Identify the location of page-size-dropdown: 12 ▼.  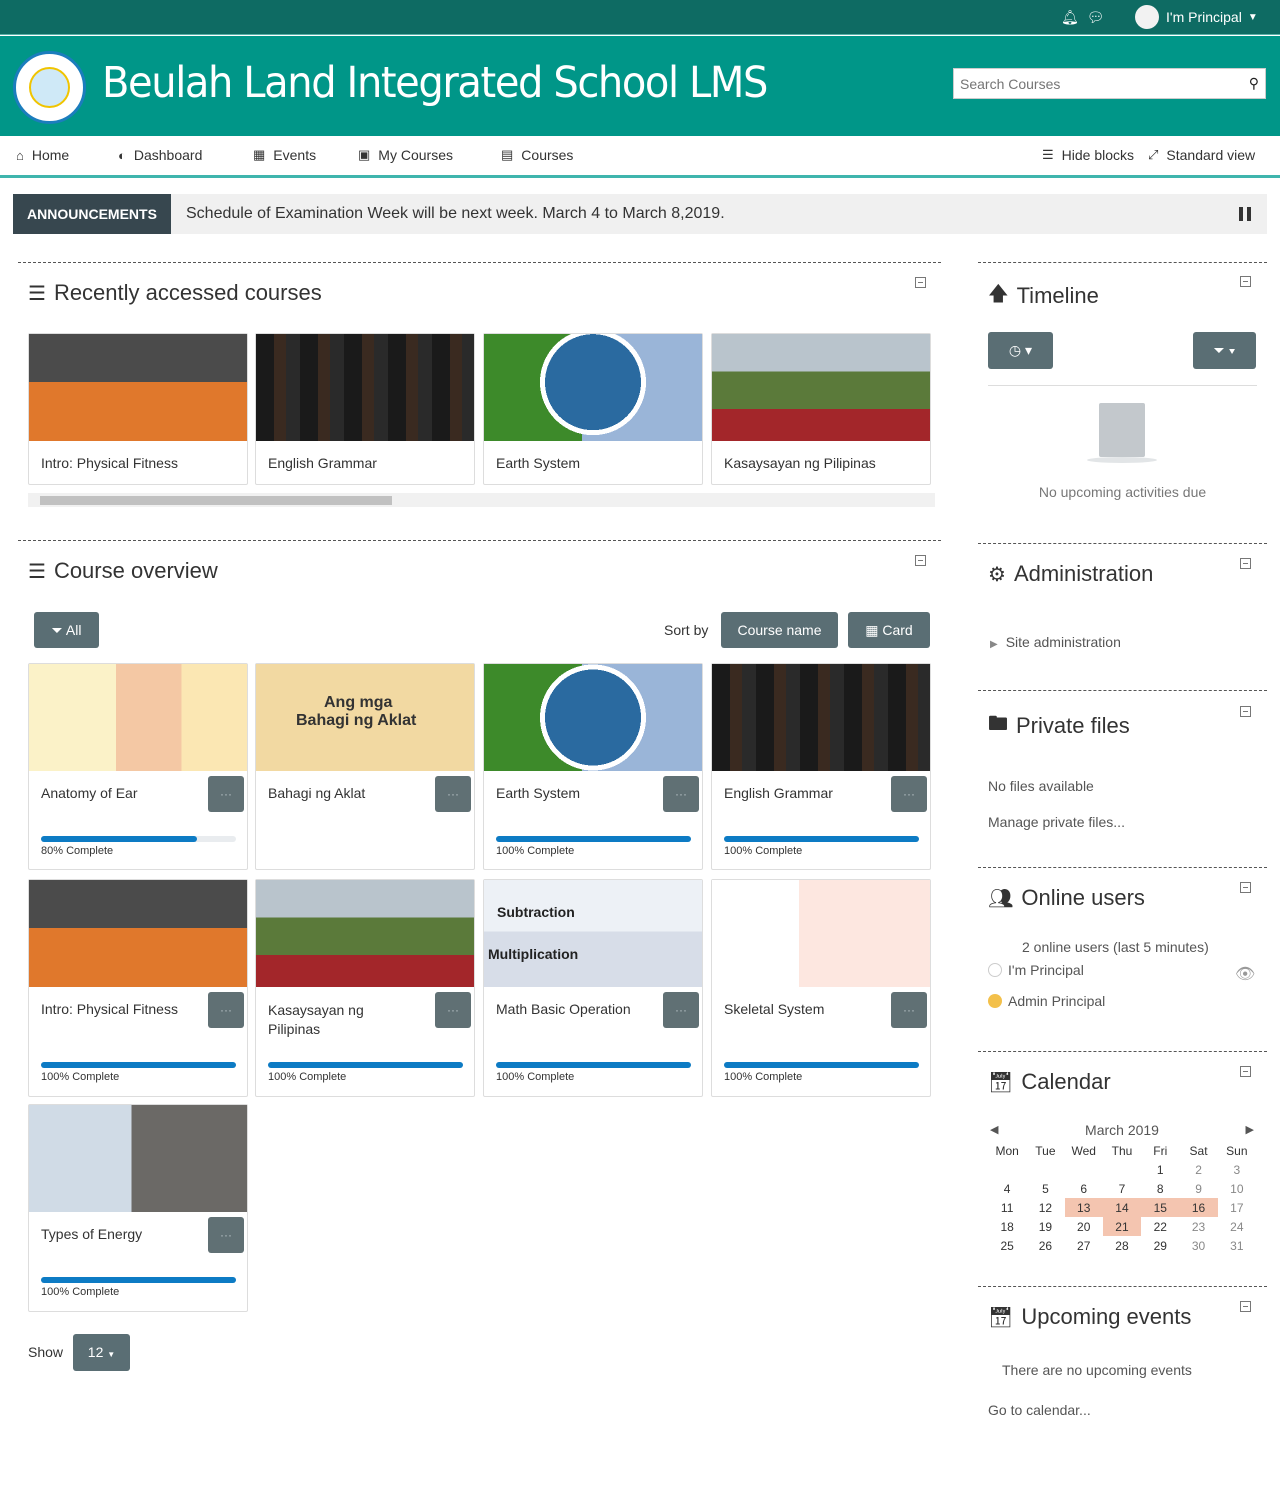
(101, 1352).